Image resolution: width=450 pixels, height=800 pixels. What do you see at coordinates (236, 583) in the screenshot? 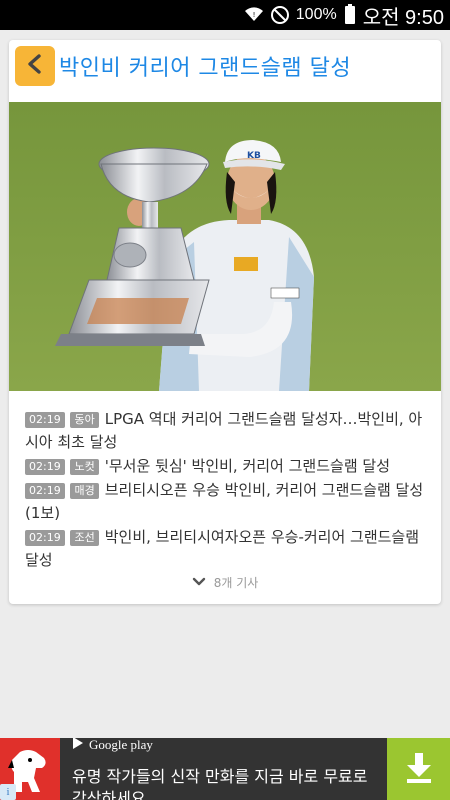
I see `more-articles-label: 8개 기사` at bounding box center [236, 583].